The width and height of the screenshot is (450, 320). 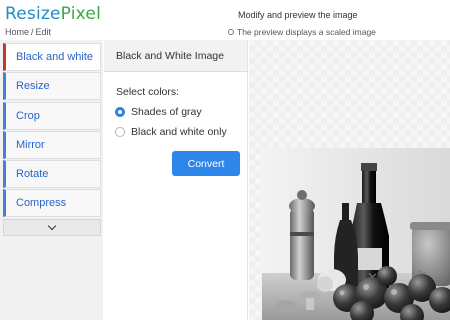 I want to click on breadcrumb-current: Edit, so click(x=43, y=32).